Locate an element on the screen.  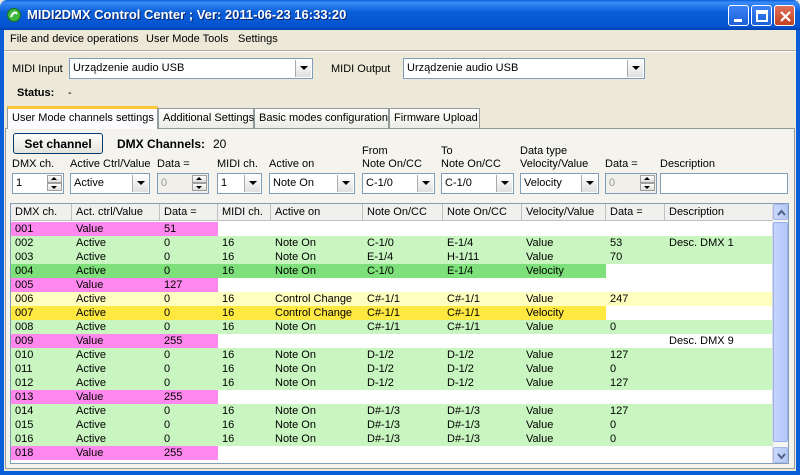
col-header-to-note: Note On/CC is located at coordinates (482, 212).